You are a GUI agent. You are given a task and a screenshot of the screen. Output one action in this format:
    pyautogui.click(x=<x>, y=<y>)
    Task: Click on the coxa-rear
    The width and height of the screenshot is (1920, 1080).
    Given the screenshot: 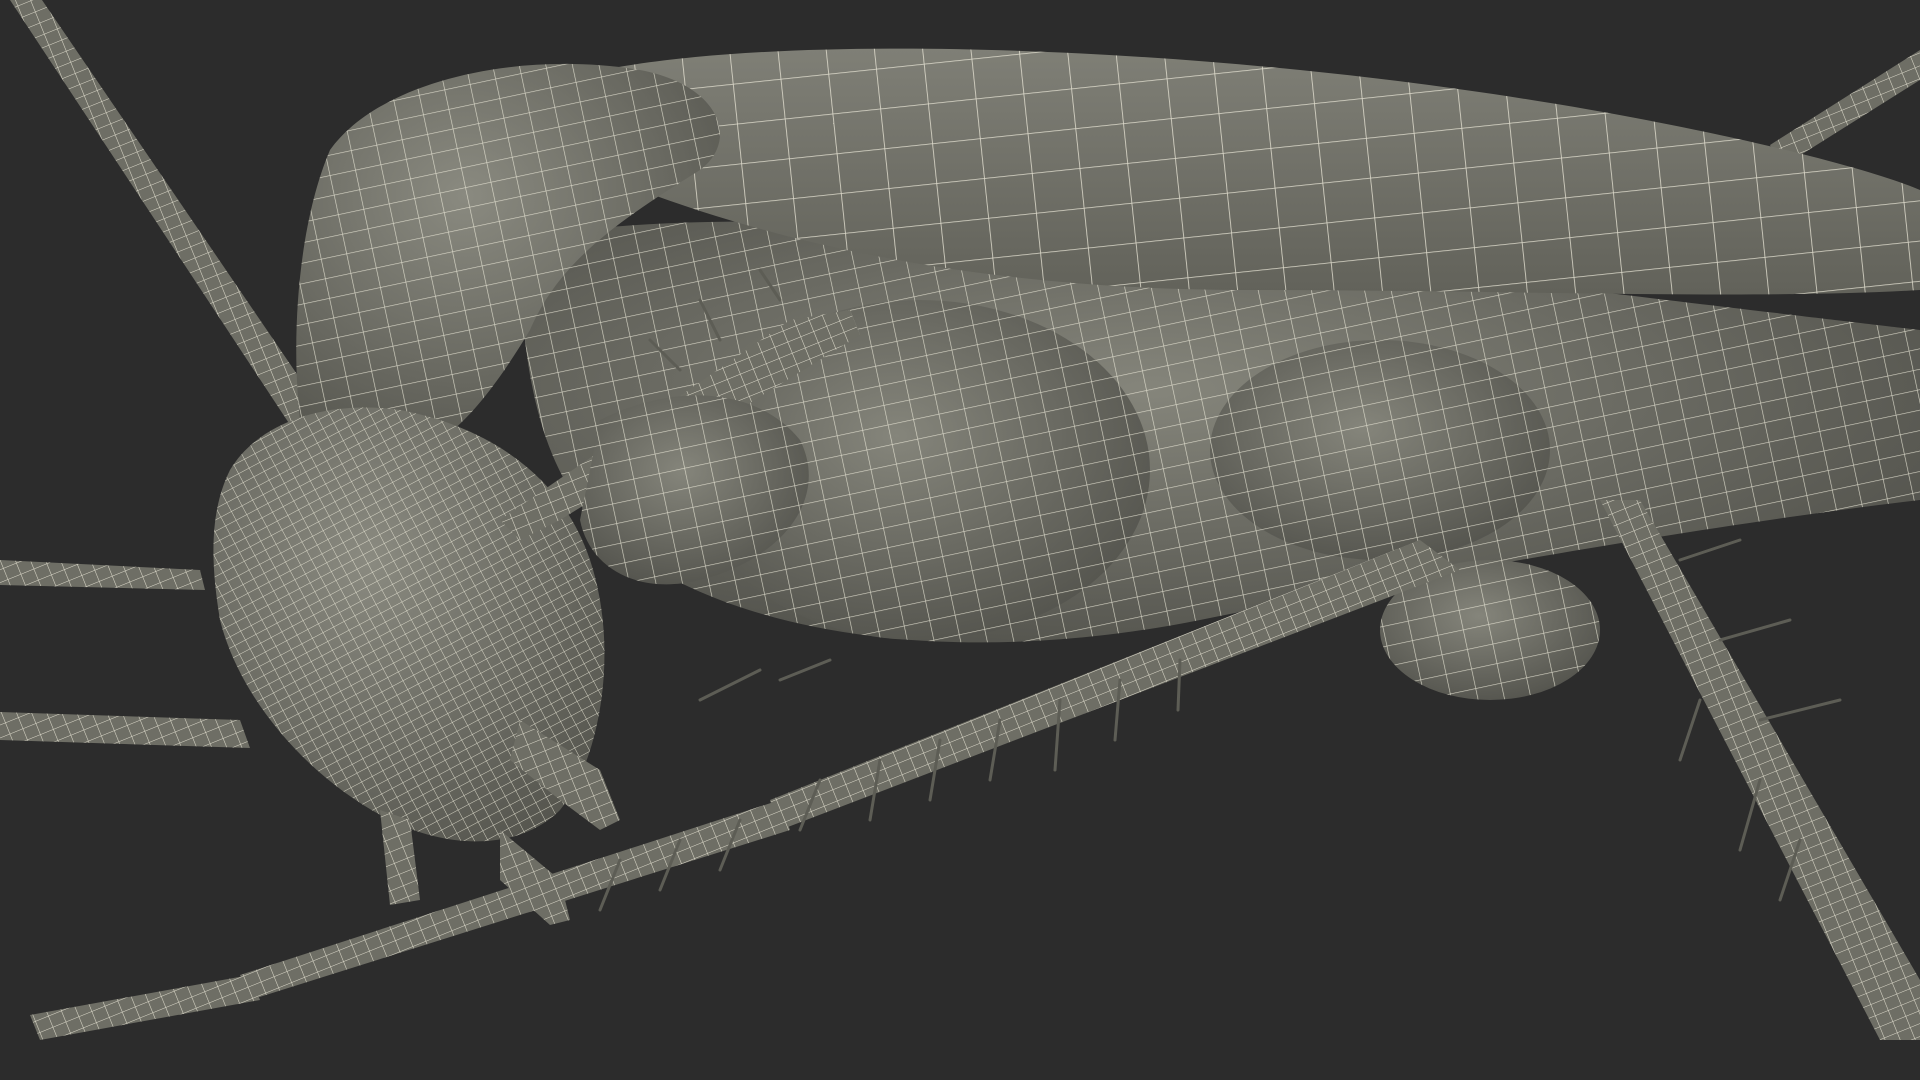 What is the action you would take?
    pyautogui.click(x=1380, y=450)
    